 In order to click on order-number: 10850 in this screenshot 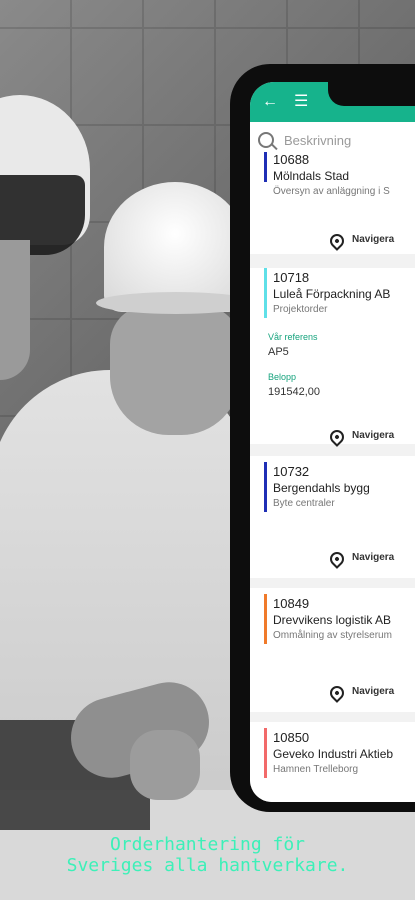, I will do `click(291, 737)`.